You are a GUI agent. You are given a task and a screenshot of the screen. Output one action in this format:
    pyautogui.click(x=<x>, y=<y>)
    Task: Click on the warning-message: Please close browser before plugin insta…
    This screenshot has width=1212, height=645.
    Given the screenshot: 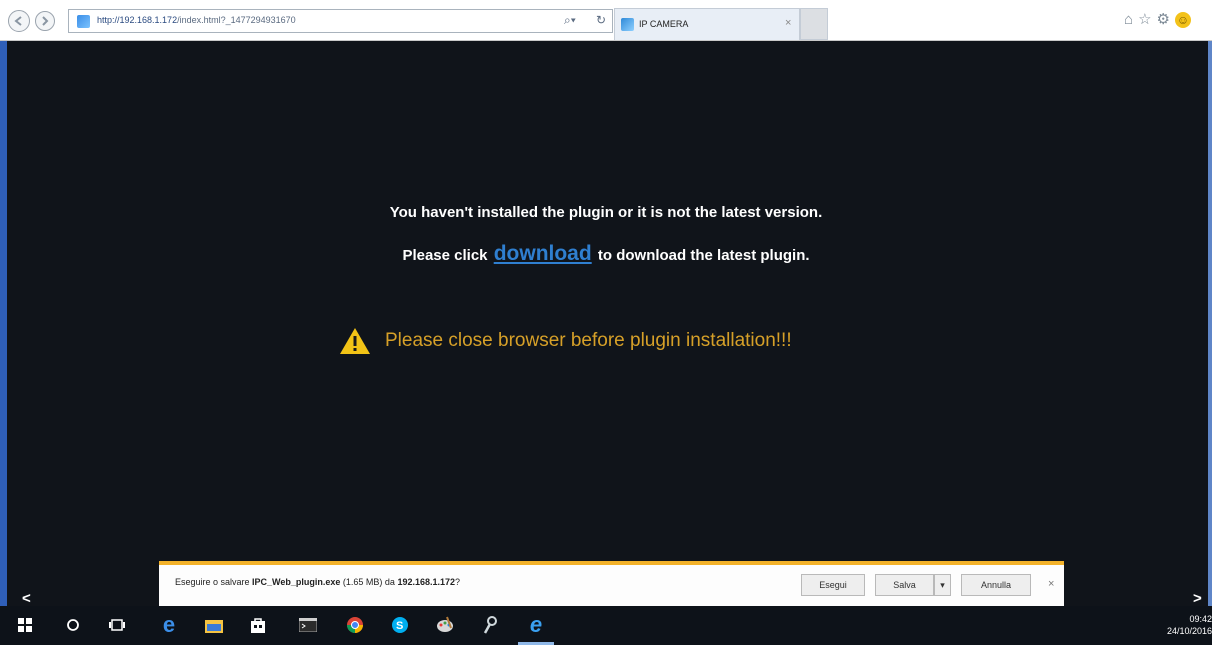 What is the action you would take?
    pyautogui.click(x=565, y=341)
    